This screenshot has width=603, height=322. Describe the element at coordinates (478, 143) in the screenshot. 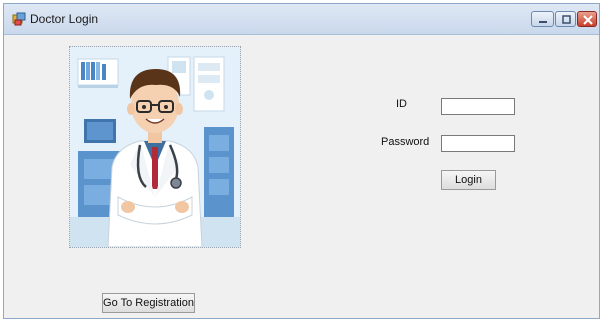

I see `password-input` at that location.